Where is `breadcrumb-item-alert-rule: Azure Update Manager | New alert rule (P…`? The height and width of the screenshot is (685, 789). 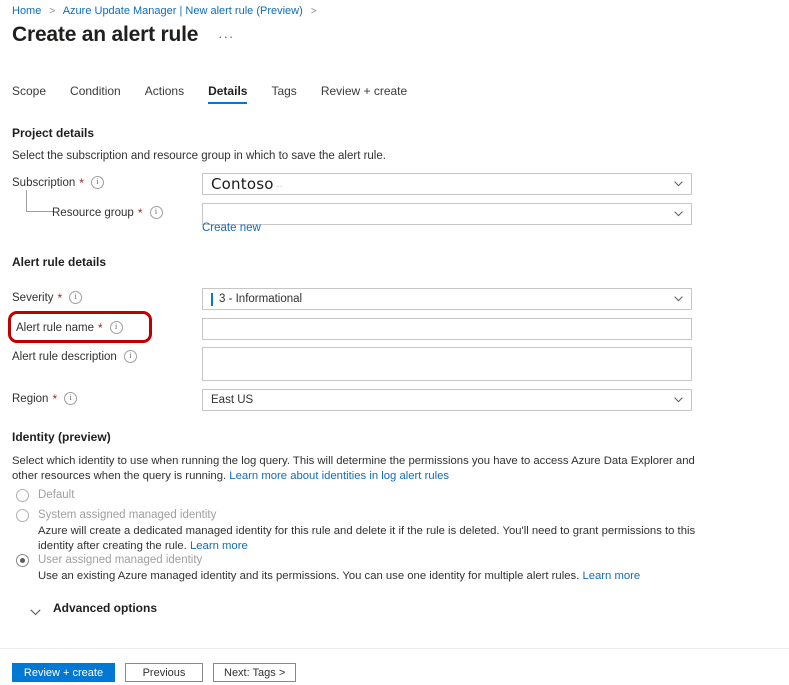 breadcrumb-item-alert-rule: Azure Update Manager | New alert rule (P… is located at coordinates (183, 11).